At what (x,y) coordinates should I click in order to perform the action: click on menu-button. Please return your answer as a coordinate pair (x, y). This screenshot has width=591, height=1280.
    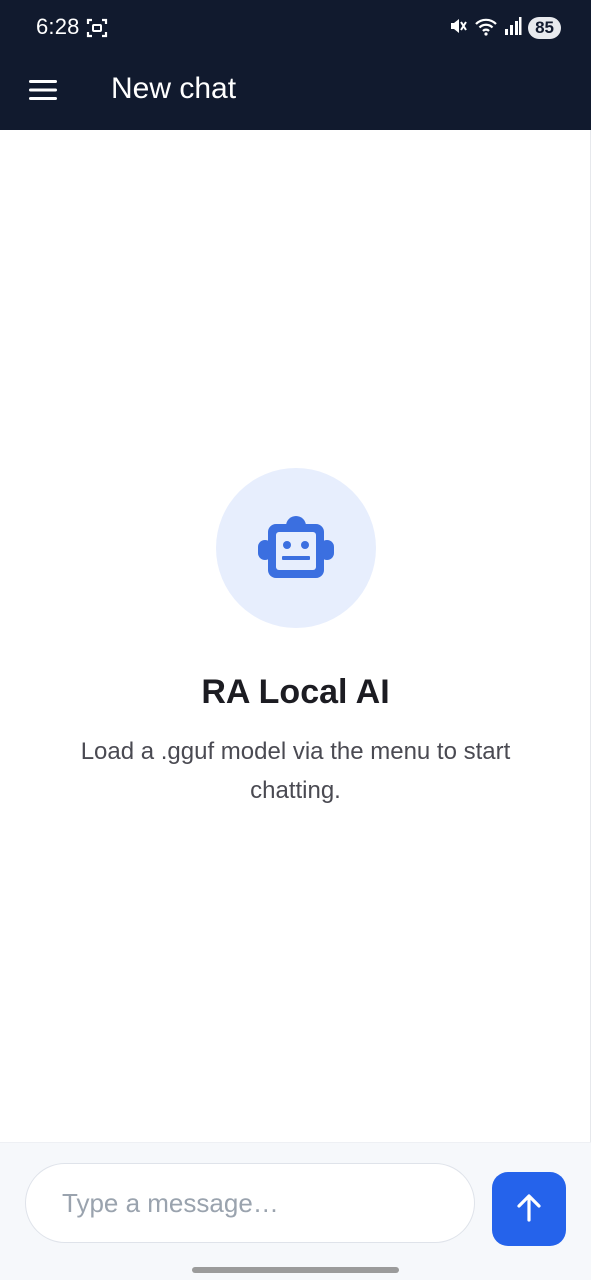
    Looking at the image, I should click on (44, 92).